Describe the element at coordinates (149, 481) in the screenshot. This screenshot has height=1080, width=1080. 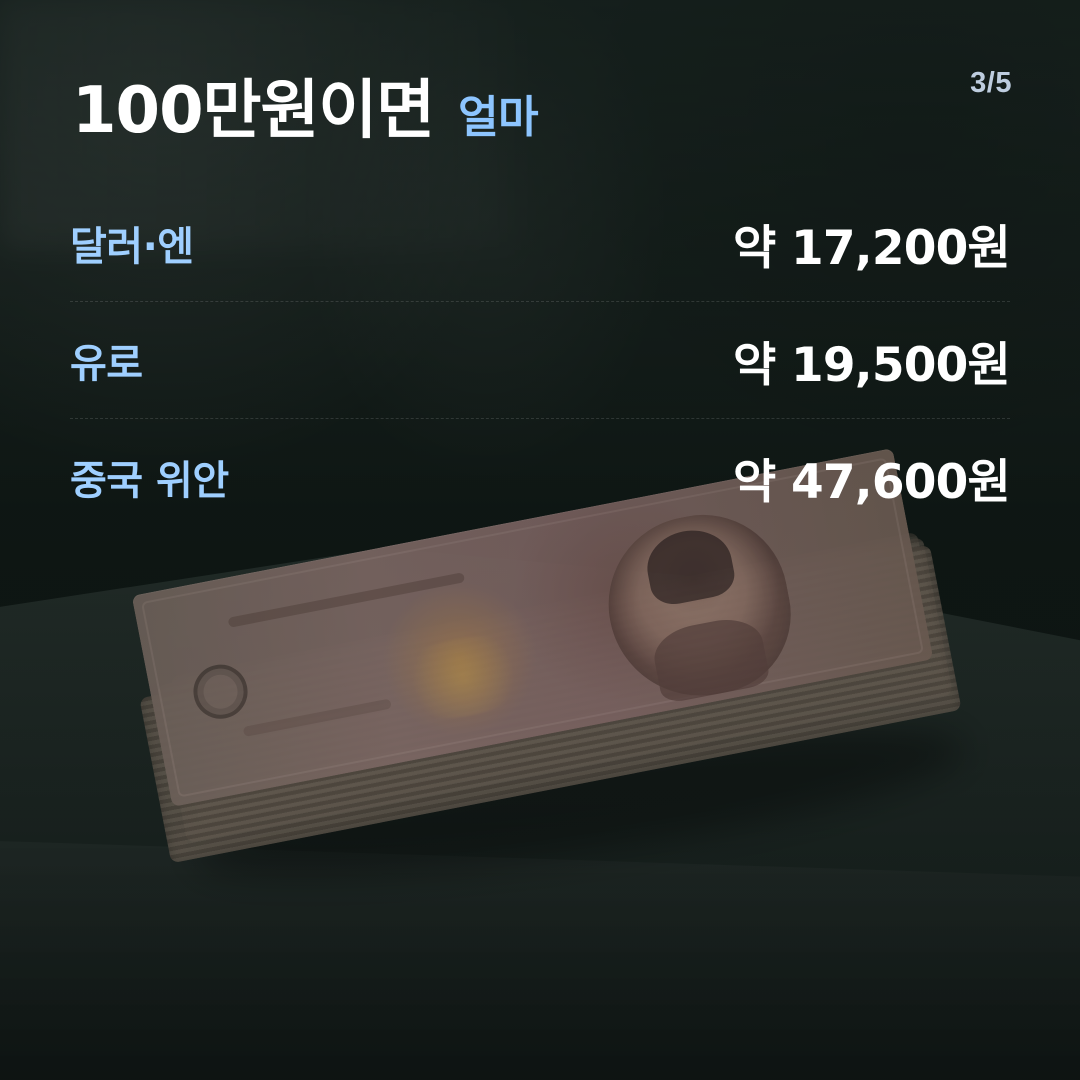
I see `rate-label: 중국 위안` at that location.